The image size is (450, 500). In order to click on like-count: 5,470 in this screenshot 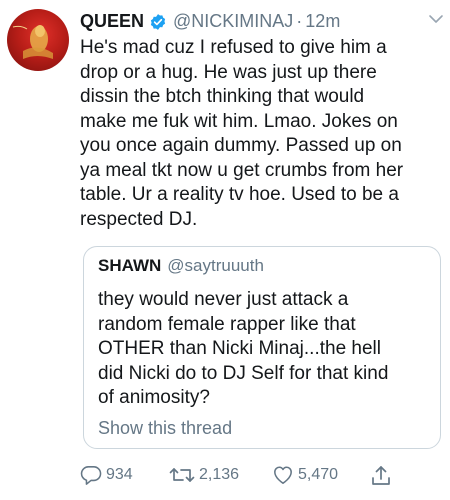, I will do `click(318, 474)`.